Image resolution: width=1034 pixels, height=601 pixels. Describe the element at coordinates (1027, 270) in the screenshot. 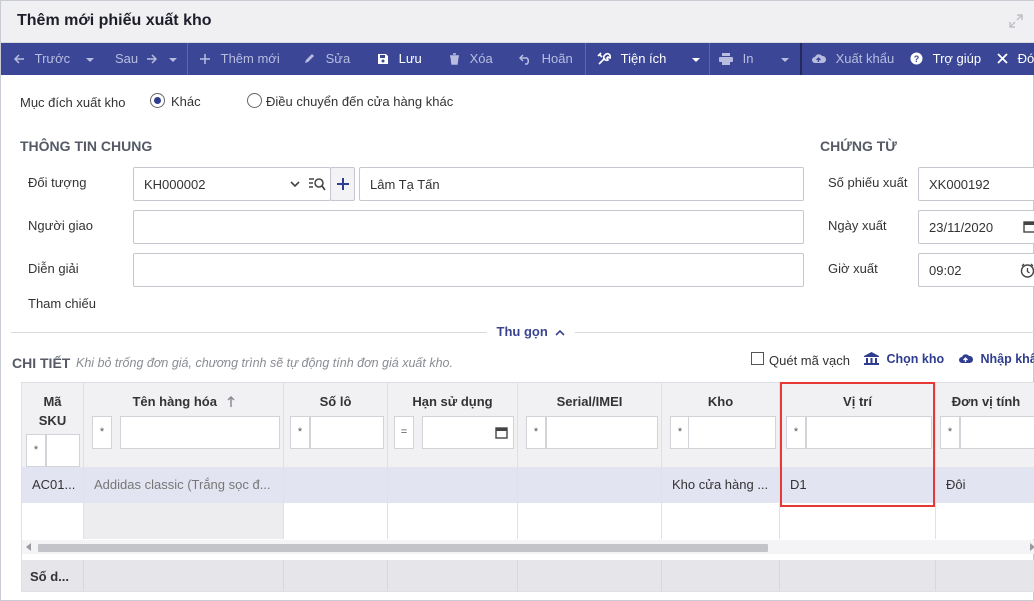

I see `clock-icon` at that location.